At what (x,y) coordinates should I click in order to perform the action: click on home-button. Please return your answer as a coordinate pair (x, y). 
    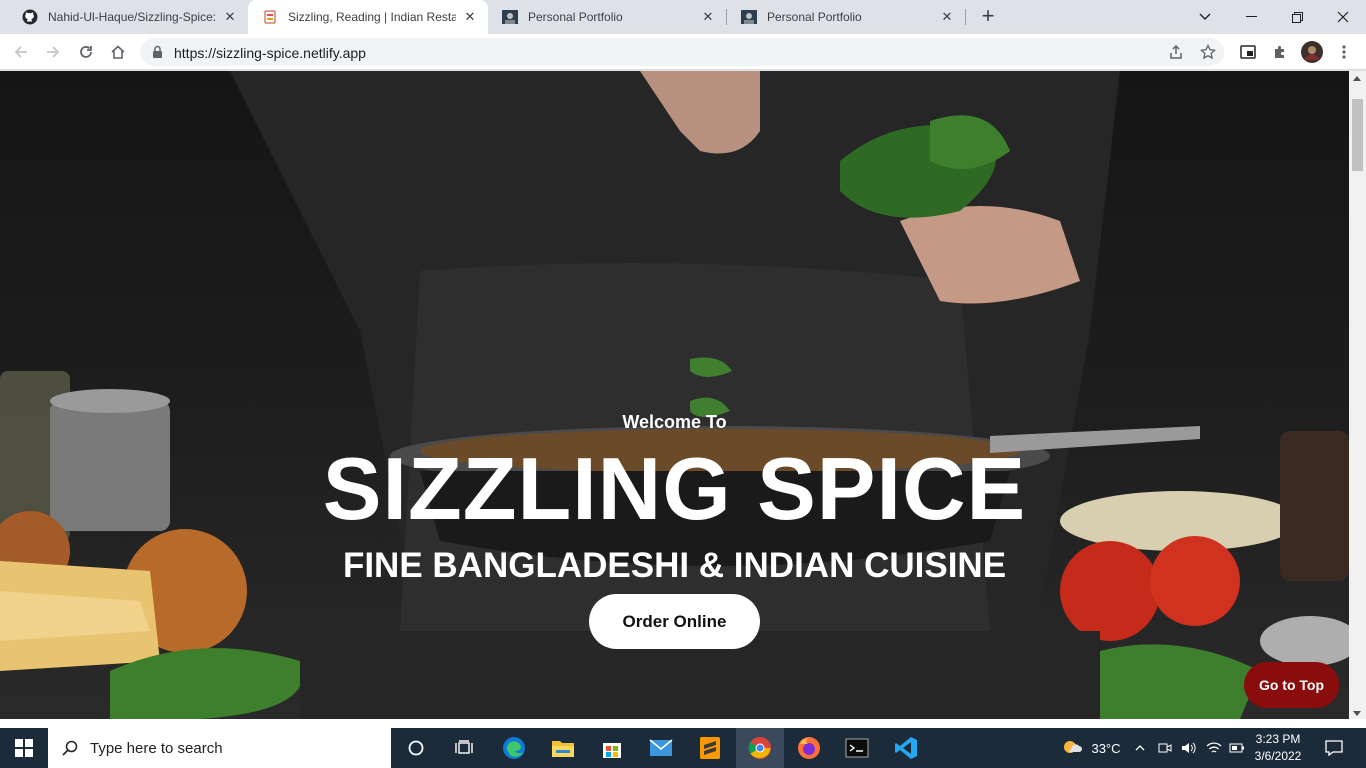
    Looking at the image, I should click on (118, 52).